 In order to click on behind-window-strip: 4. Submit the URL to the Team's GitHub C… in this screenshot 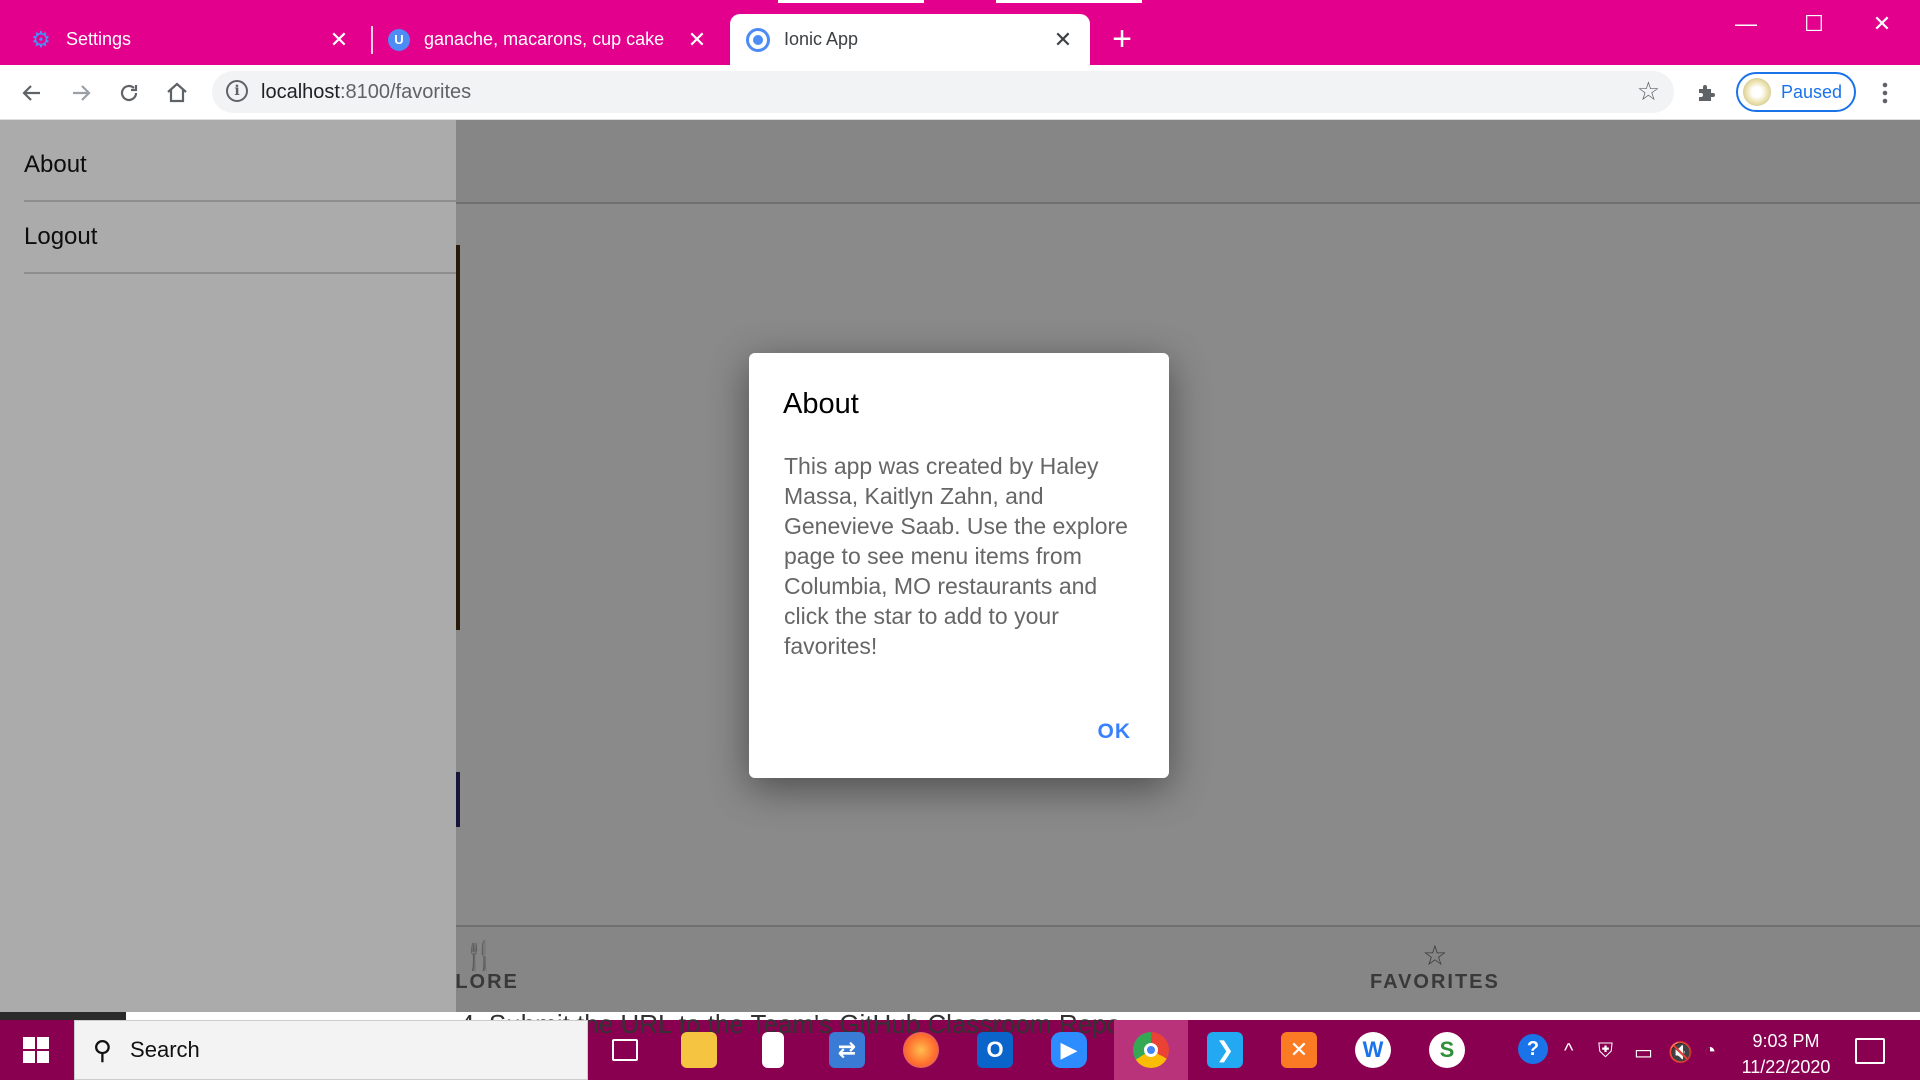, I will do `click(960, 1024)`.